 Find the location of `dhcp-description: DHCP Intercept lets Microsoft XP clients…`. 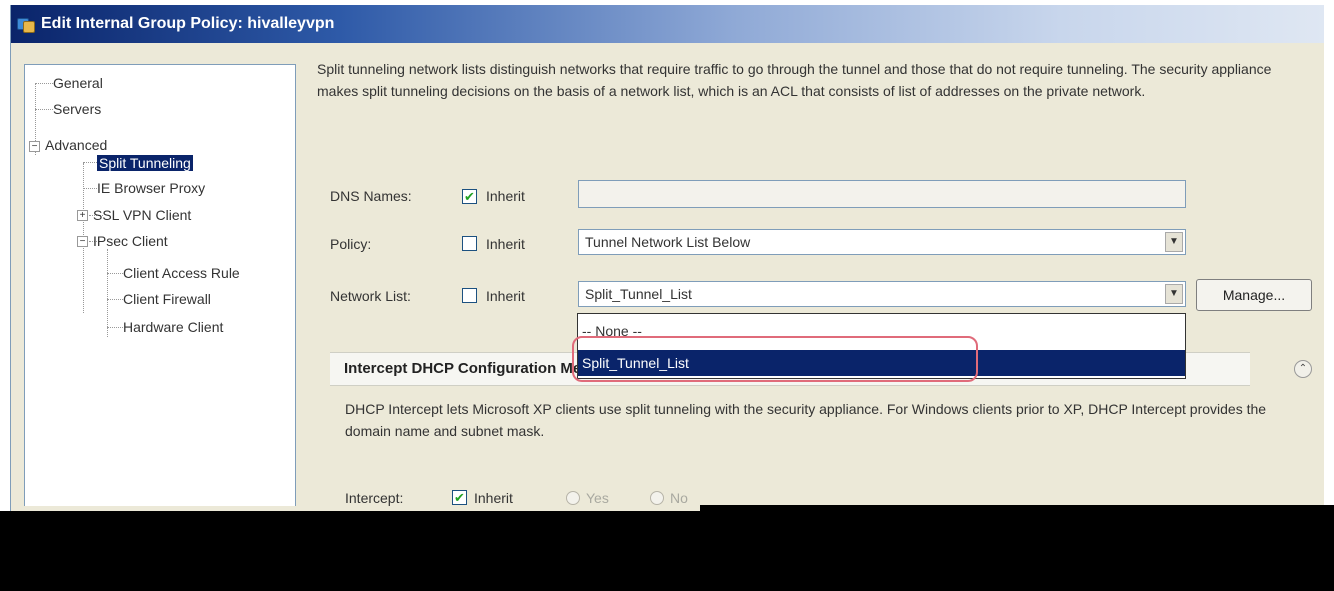

dhcp-description: DHCP Intercept lets Microsoft XP clients… is located at coordinates (806, 420).